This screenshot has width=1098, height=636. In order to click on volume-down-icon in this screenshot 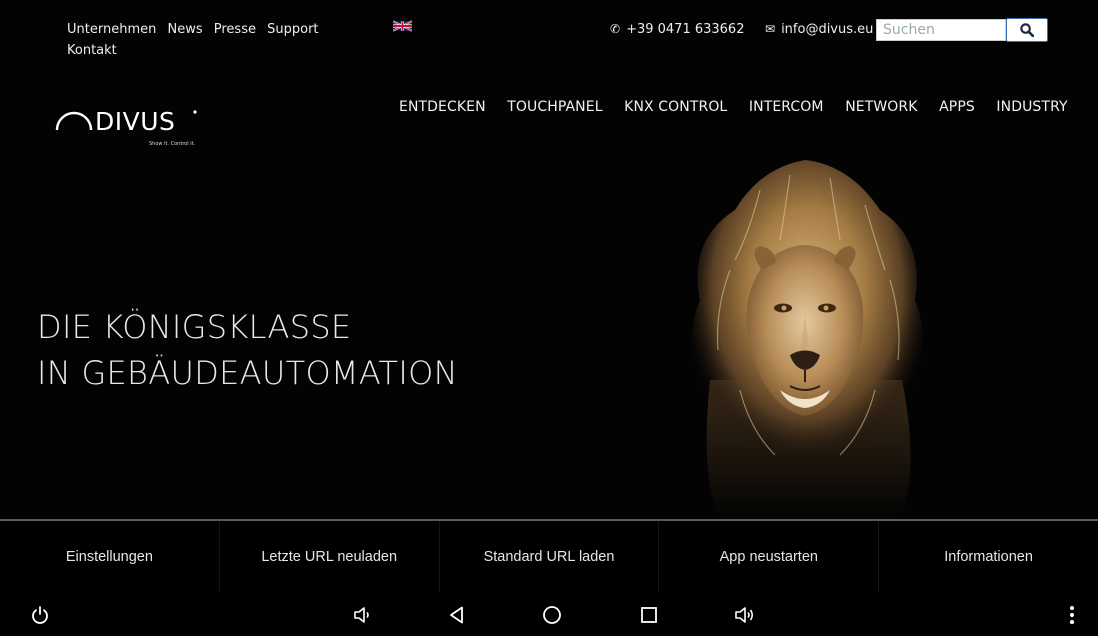, I will do `click(362, 615)`.